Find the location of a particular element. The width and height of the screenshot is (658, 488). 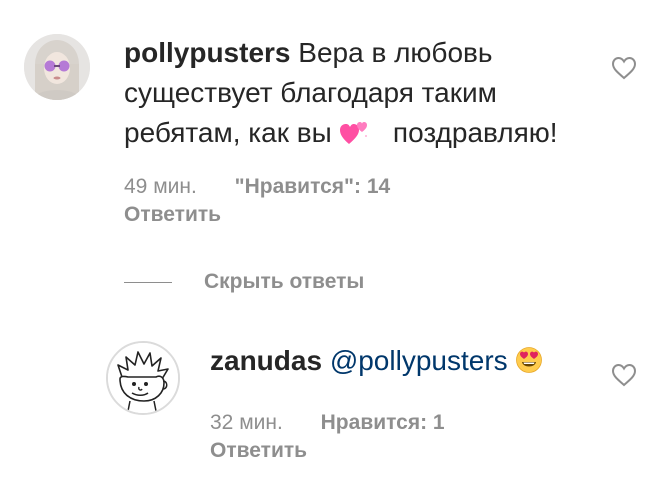

two-hearts-icon is located at coordinates (354, 137).